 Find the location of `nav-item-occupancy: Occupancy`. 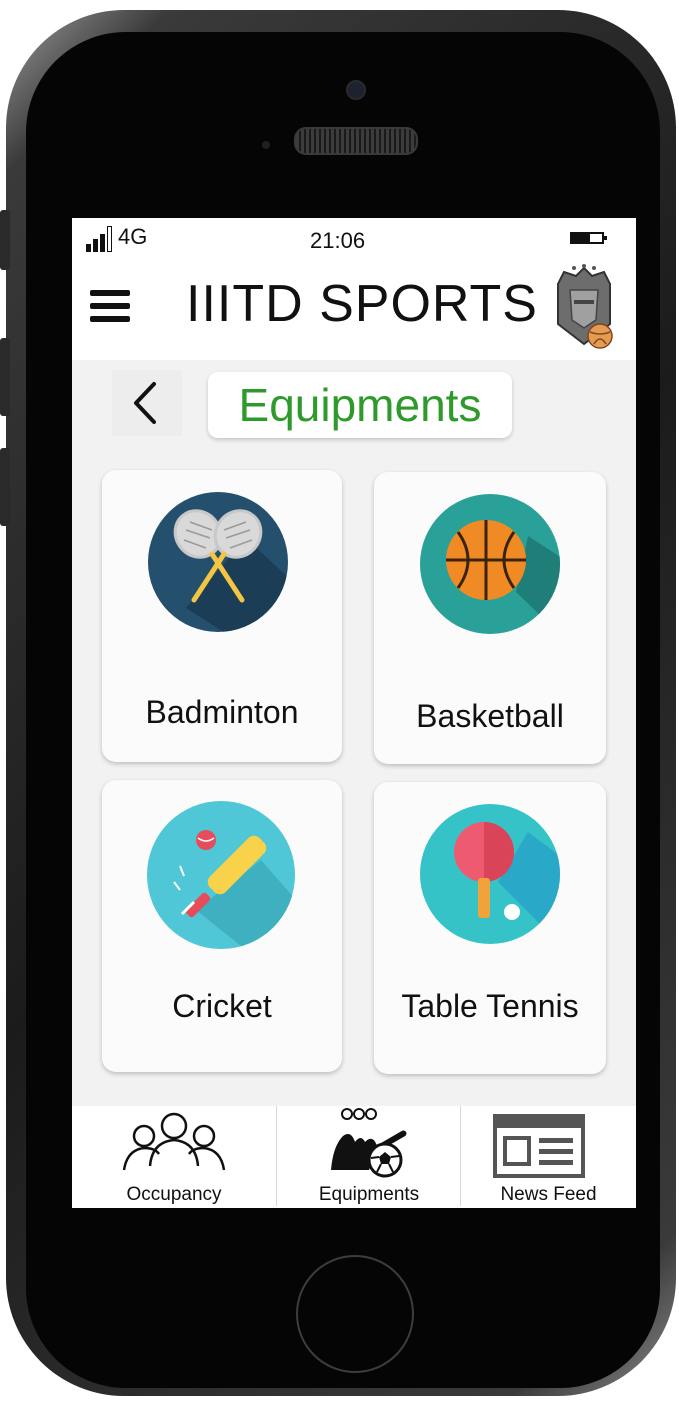

nav-item-occupancy: Occupancy is located at coordinates (174, 1157).